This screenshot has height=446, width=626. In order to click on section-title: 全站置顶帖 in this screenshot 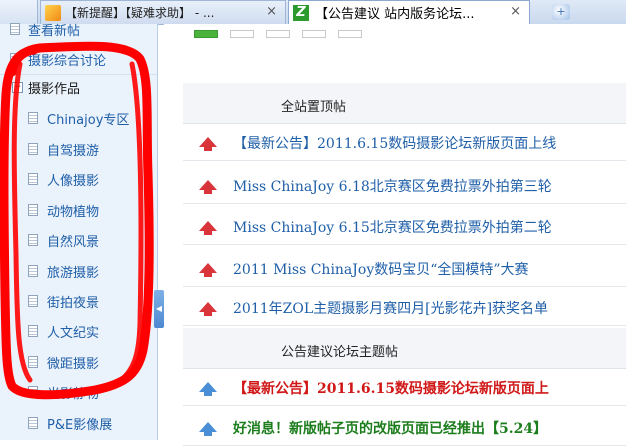, I will do `click(314, 107)`.